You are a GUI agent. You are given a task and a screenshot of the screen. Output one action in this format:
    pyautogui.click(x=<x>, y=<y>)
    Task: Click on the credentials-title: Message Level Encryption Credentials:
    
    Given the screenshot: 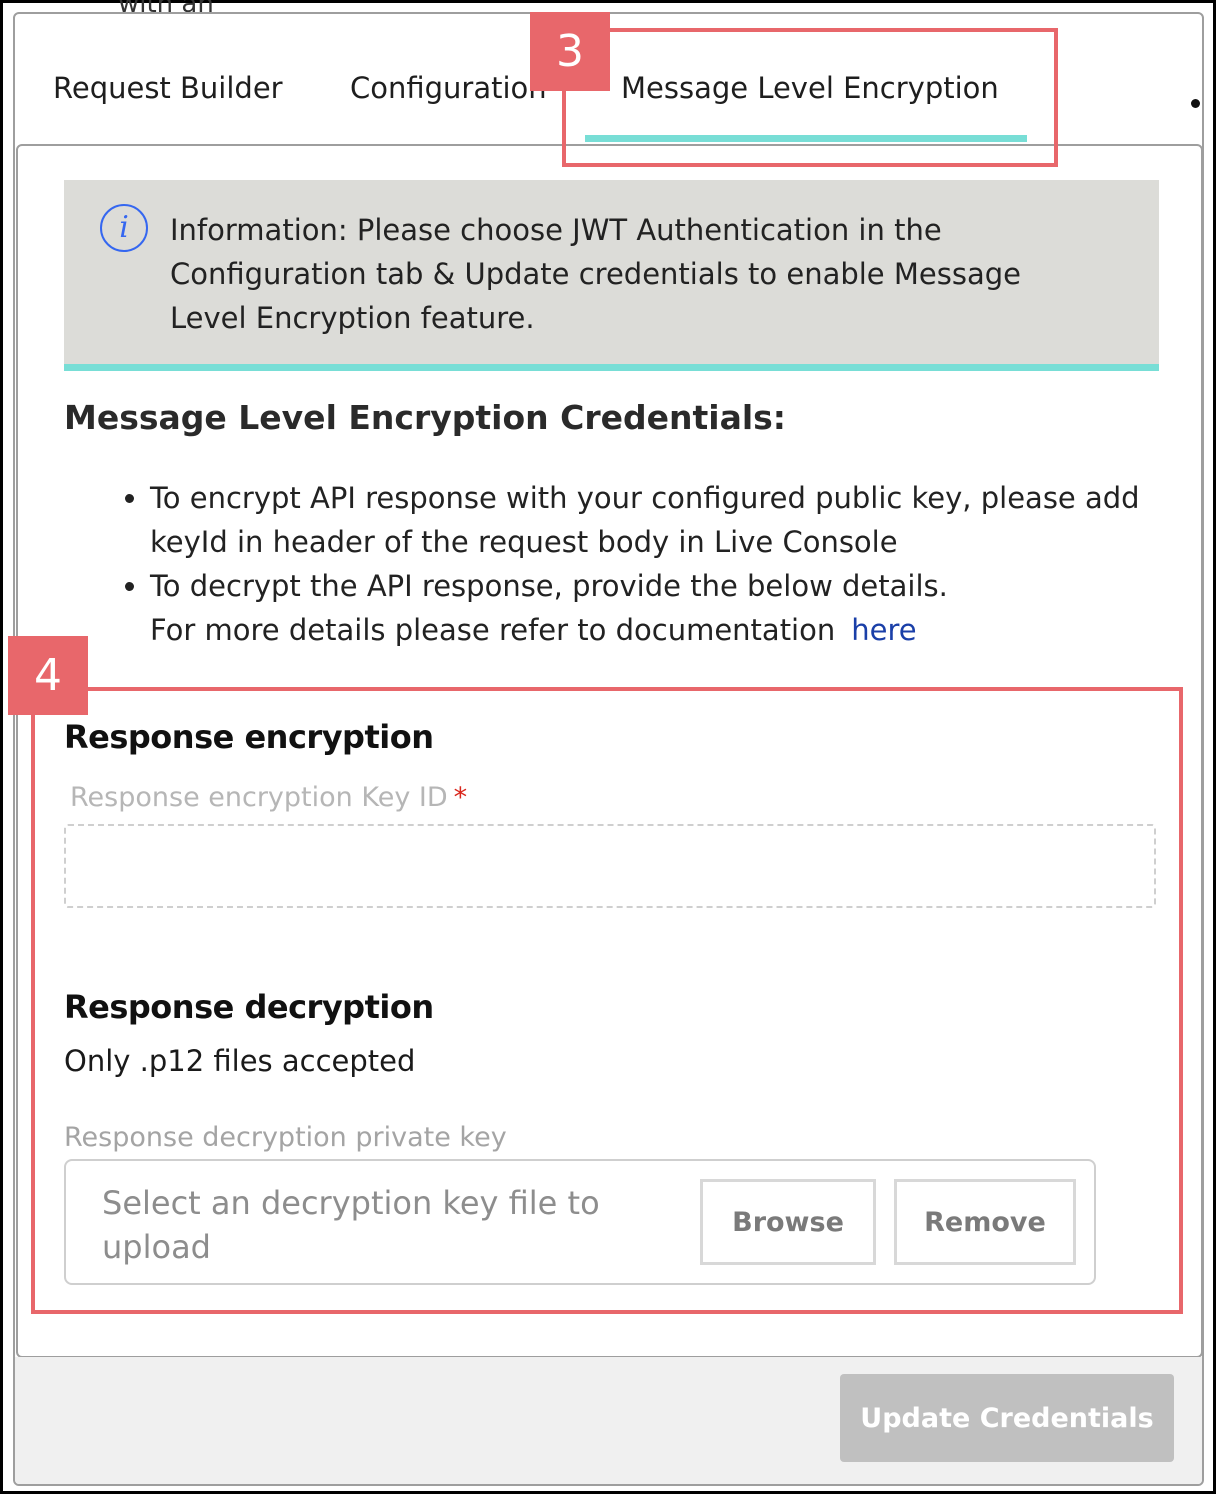 What is the action you would take?
    pyautogui.click(x=425, y=417)
    